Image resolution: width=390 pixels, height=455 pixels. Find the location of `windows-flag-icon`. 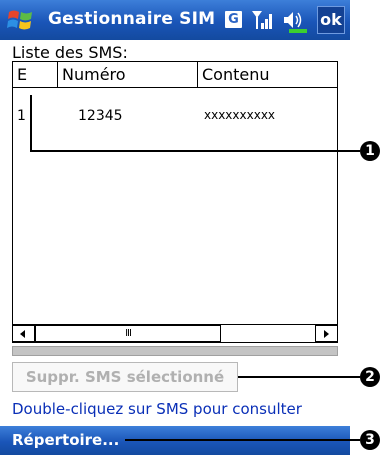

windows-flag-icon is located at coordinates (21, 20).